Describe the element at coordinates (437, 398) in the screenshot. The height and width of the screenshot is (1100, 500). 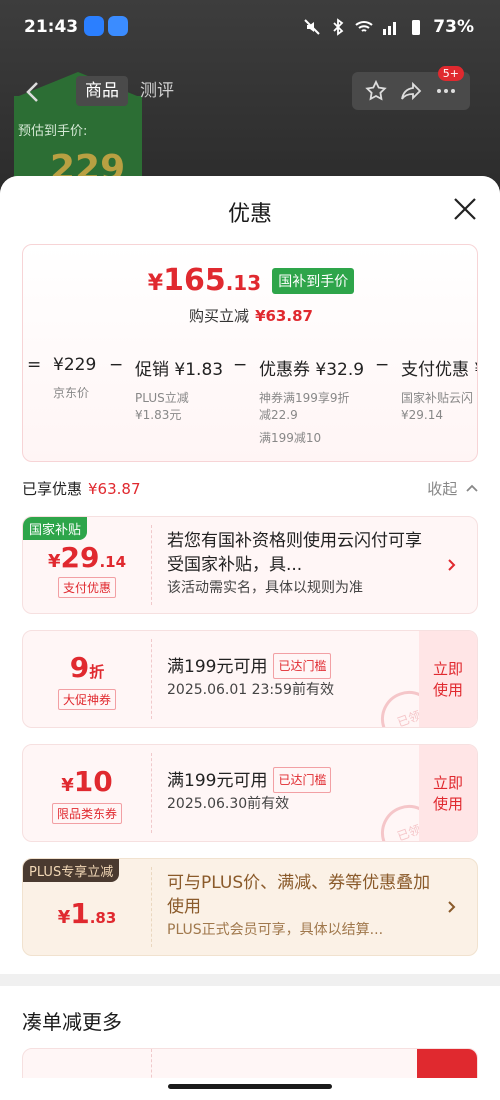
I see `calc-sub-line: 国家补贴云闪` at that location.